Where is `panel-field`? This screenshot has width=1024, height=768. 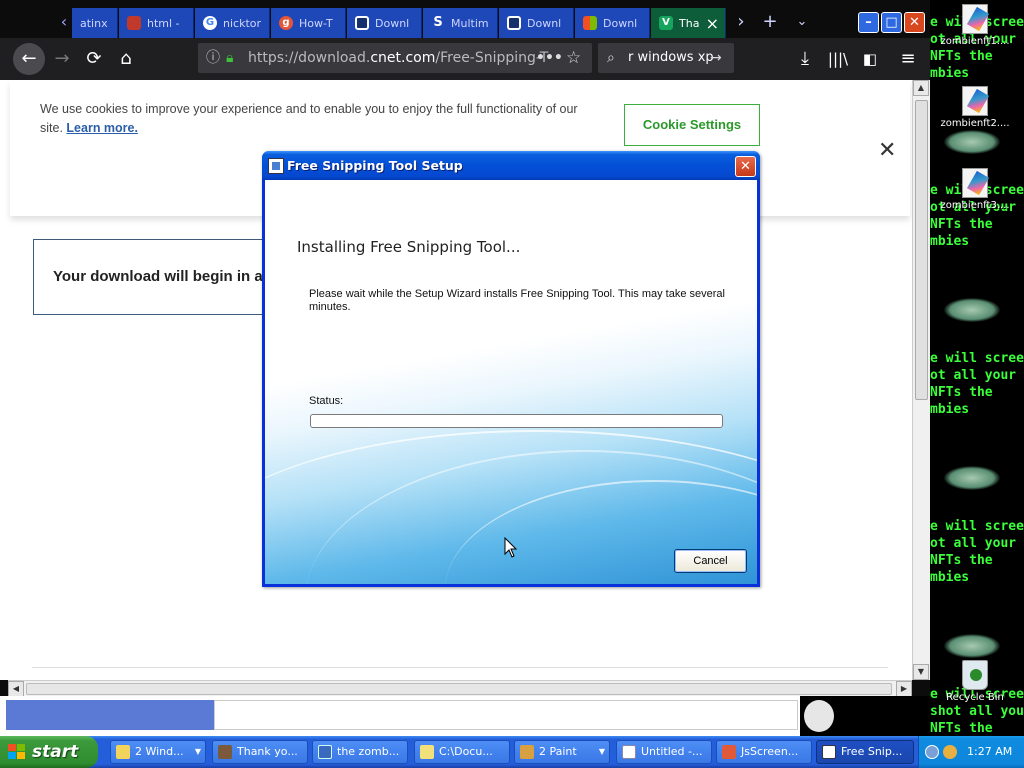 panel-field is located at coordinates (506, 715).